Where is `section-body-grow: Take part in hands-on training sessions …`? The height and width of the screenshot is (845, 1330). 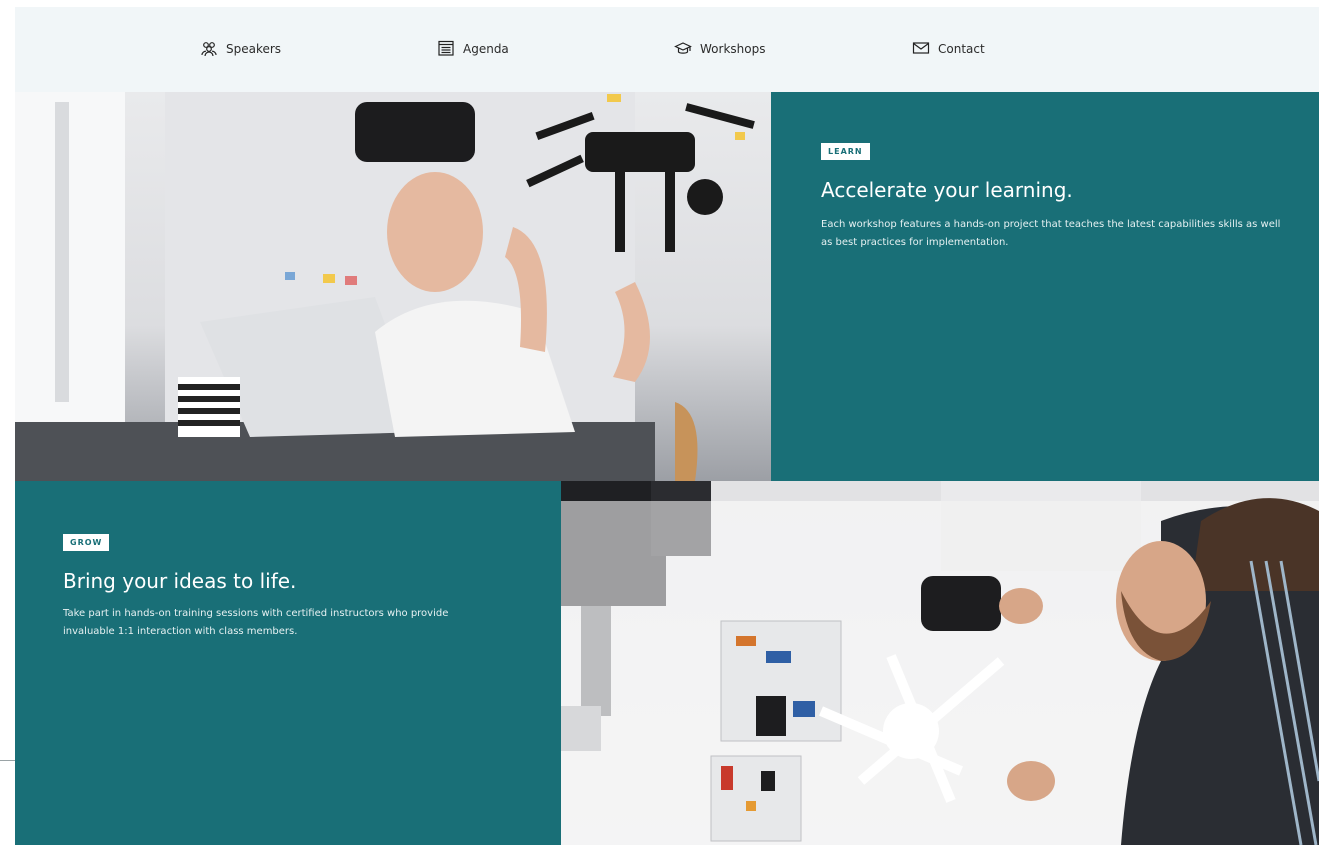 section-body-grow: Take part in hands-on training sessions … is located at coordinates (256, 622).